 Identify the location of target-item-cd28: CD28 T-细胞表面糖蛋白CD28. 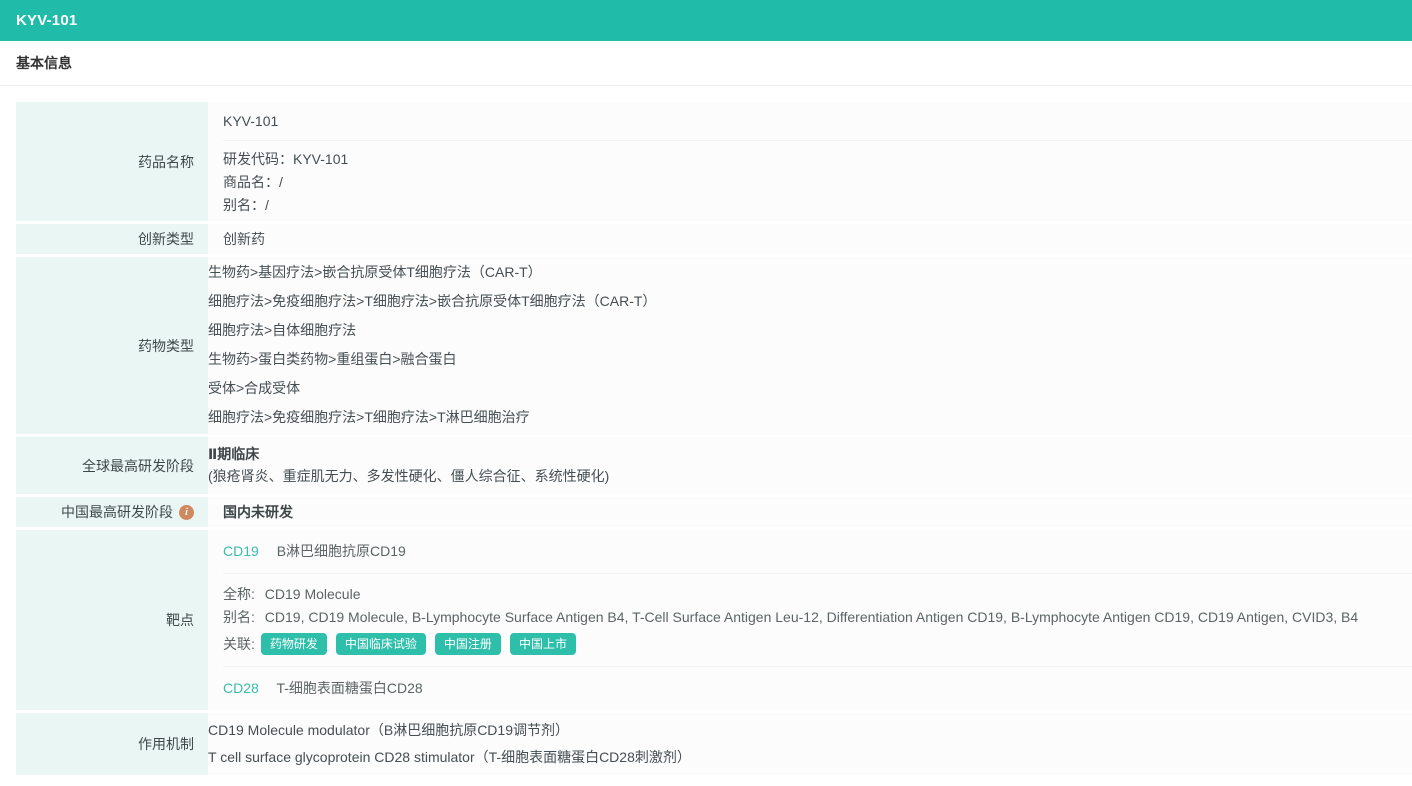
(817, 688).